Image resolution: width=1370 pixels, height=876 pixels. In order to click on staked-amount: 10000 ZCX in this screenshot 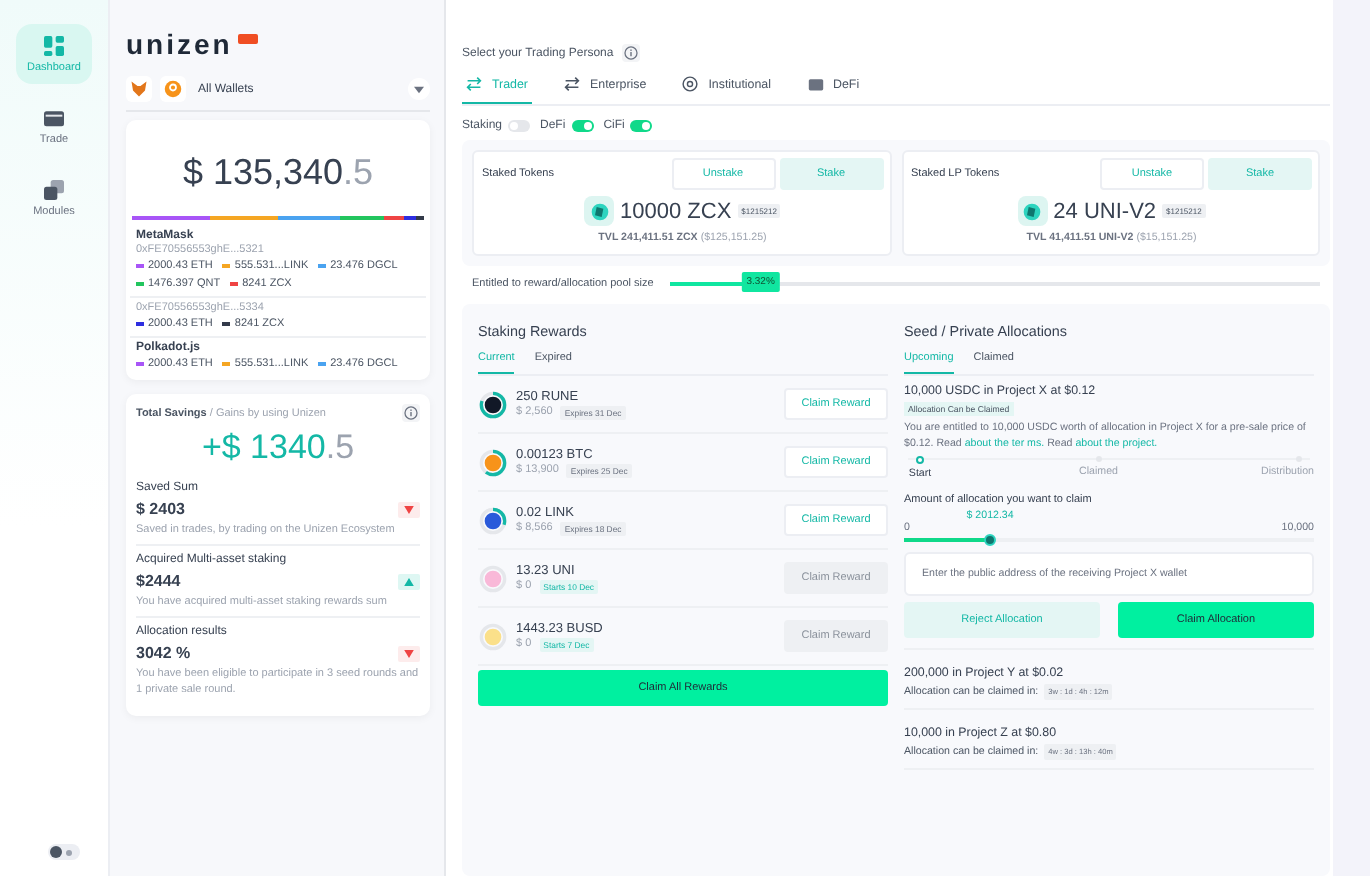, I will do `click(676, 211)`.